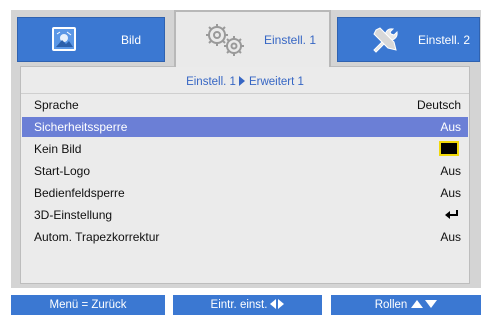  What do you see at coordinates (391, 305) in the screenshot?
I see `scroll-hint-label: Rollen` at bounding box center [391, 305].